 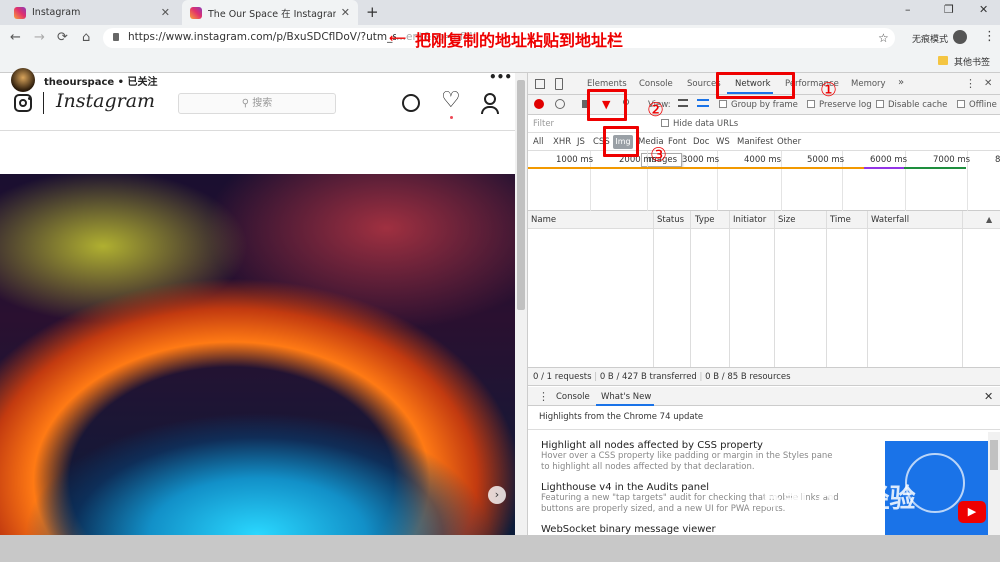 I want to click on bookmark-star-icon: ☆, so click(x=883, y=38).